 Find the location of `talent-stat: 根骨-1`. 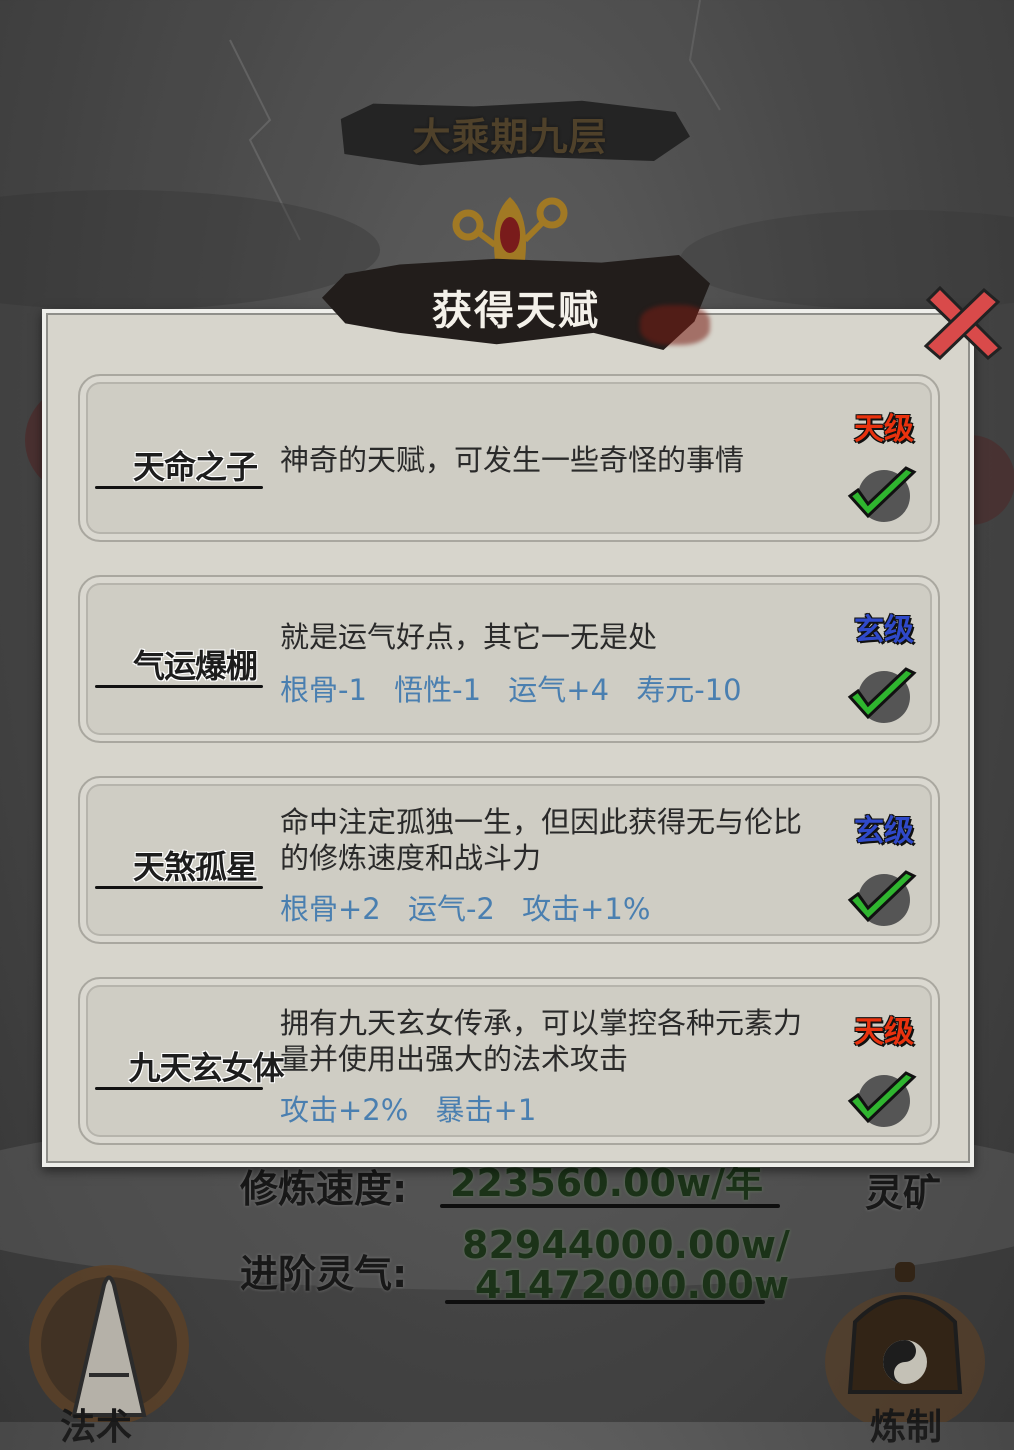

talent-stat: 根骨-1 is located at coordinates (323, 690).